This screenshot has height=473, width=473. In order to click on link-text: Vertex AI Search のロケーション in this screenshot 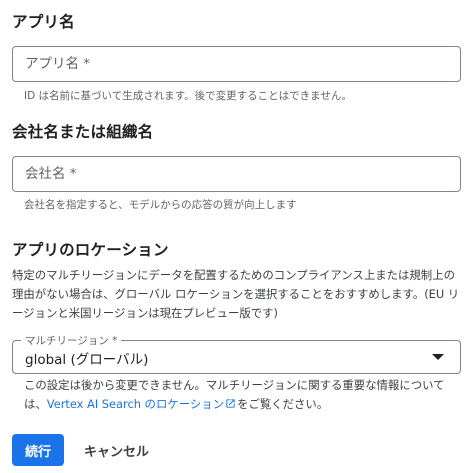, I will do `click(135, 404)`.